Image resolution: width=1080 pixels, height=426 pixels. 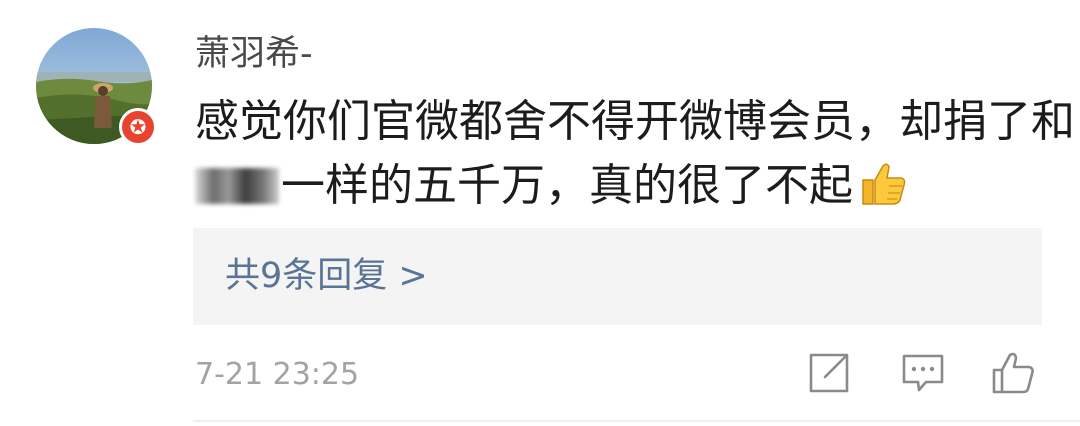 I want to click on comment-timestamp: 7-21 23:25, so click(x=277, y=374).